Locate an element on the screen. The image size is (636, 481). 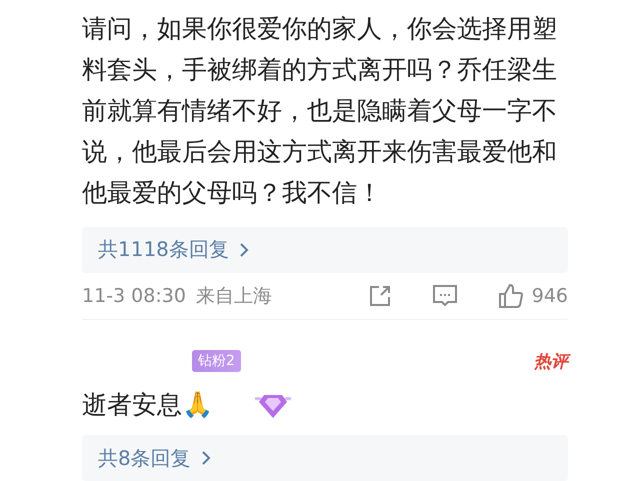
view-replies-link: 共8条回复 is located at coordinates (154, 458).